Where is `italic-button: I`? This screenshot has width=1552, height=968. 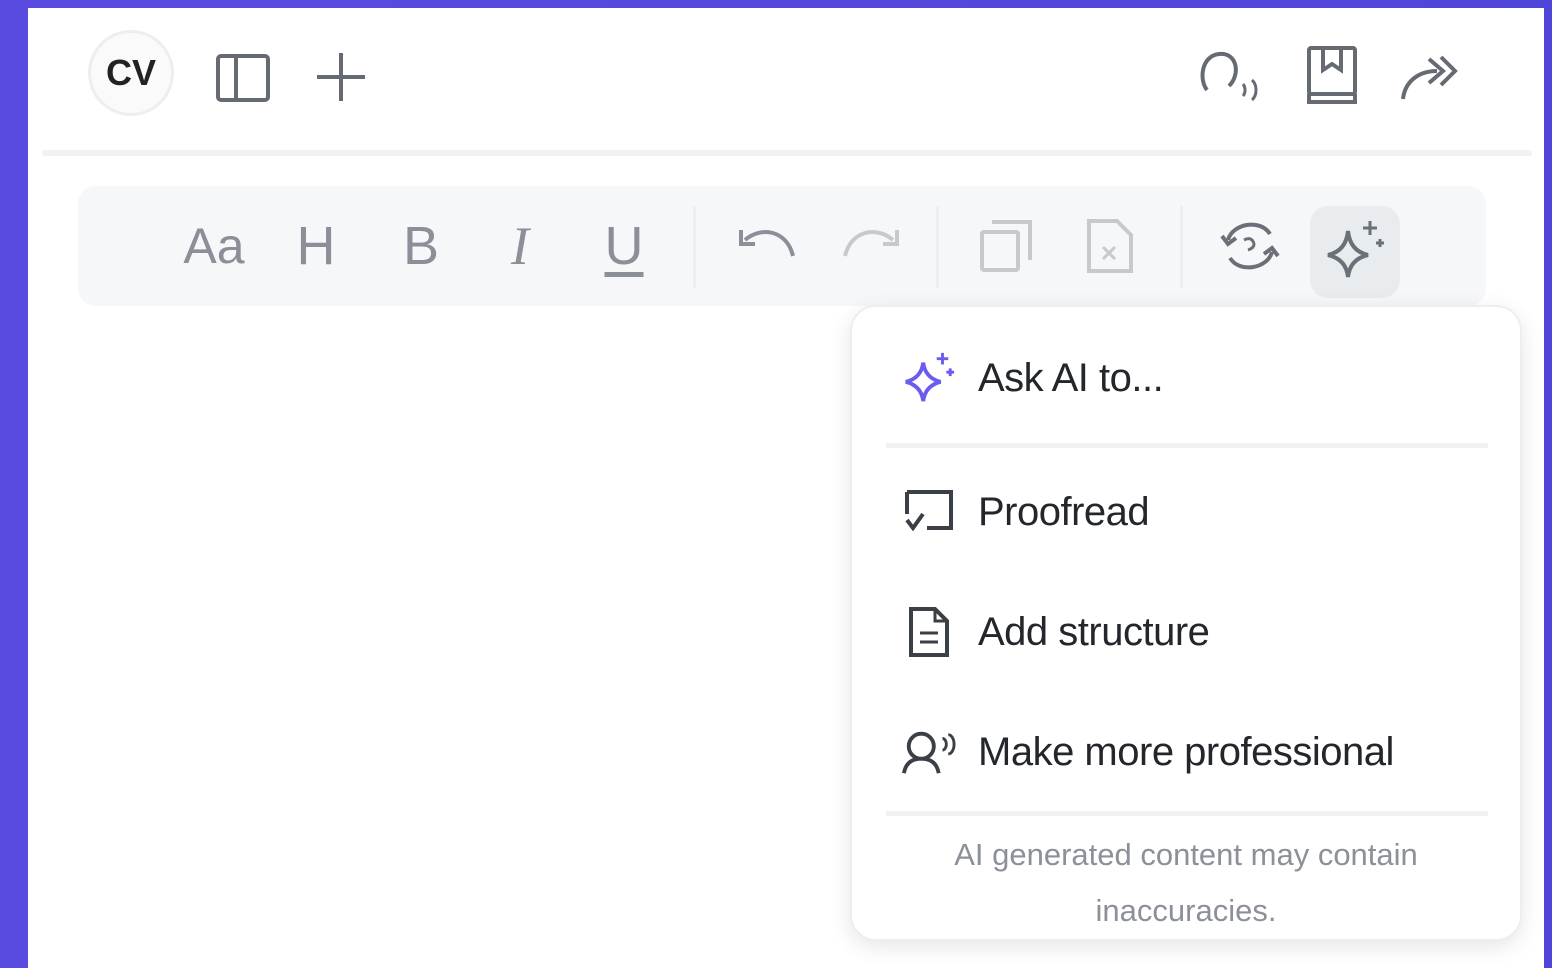 italic-button: I is located at coordinates (520, 246).